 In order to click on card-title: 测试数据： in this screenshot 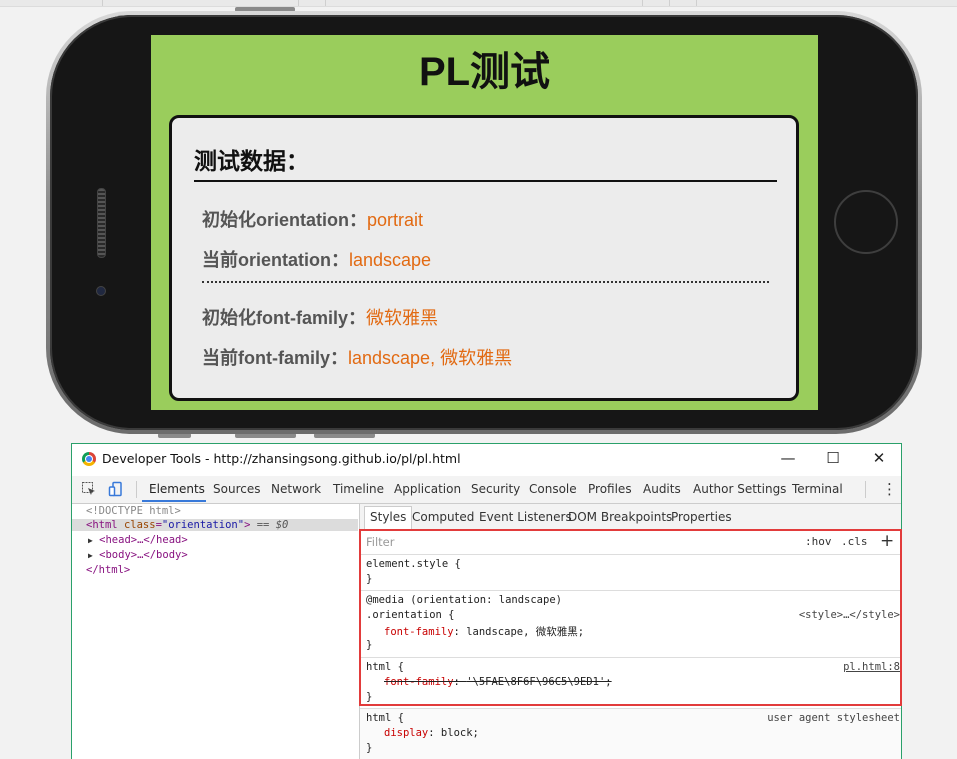, I will do `click(251, 161)`.